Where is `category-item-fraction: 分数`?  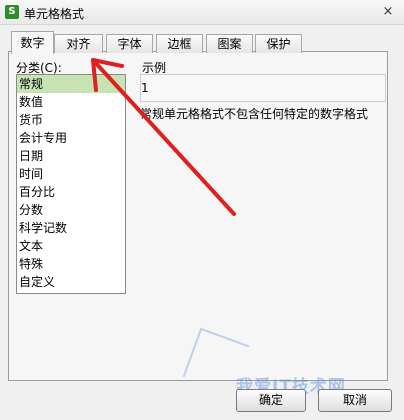
category-item-fraction: 分数 is located at coordinates (71, 210).